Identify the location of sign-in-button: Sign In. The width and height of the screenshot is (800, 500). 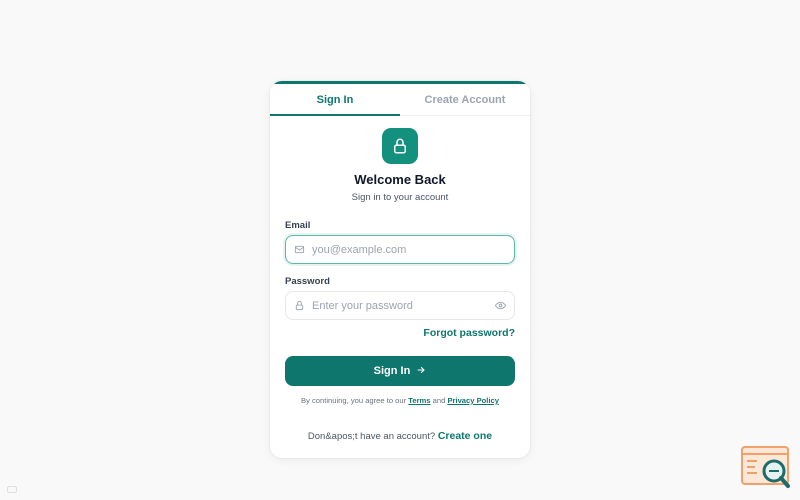
(400, 371).